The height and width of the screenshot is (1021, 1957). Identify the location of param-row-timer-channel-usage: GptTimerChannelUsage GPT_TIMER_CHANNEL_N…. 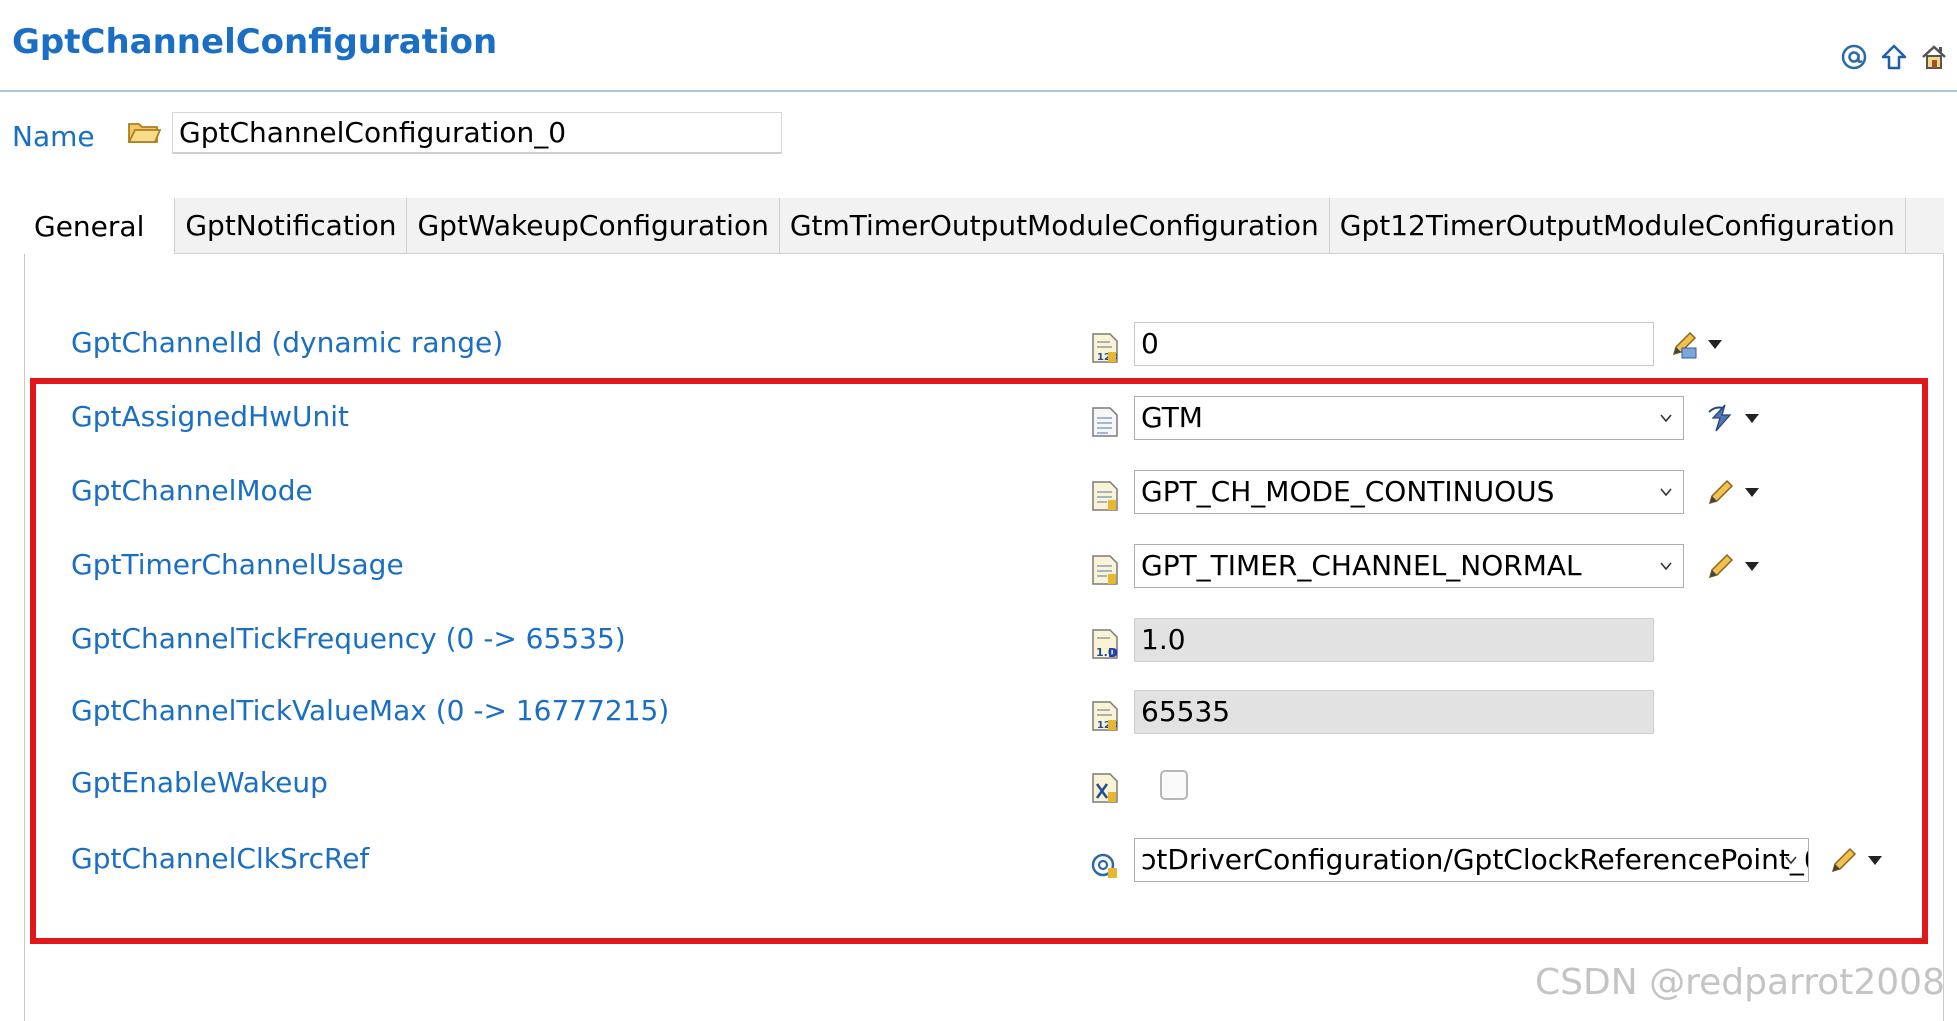
(978, 568).